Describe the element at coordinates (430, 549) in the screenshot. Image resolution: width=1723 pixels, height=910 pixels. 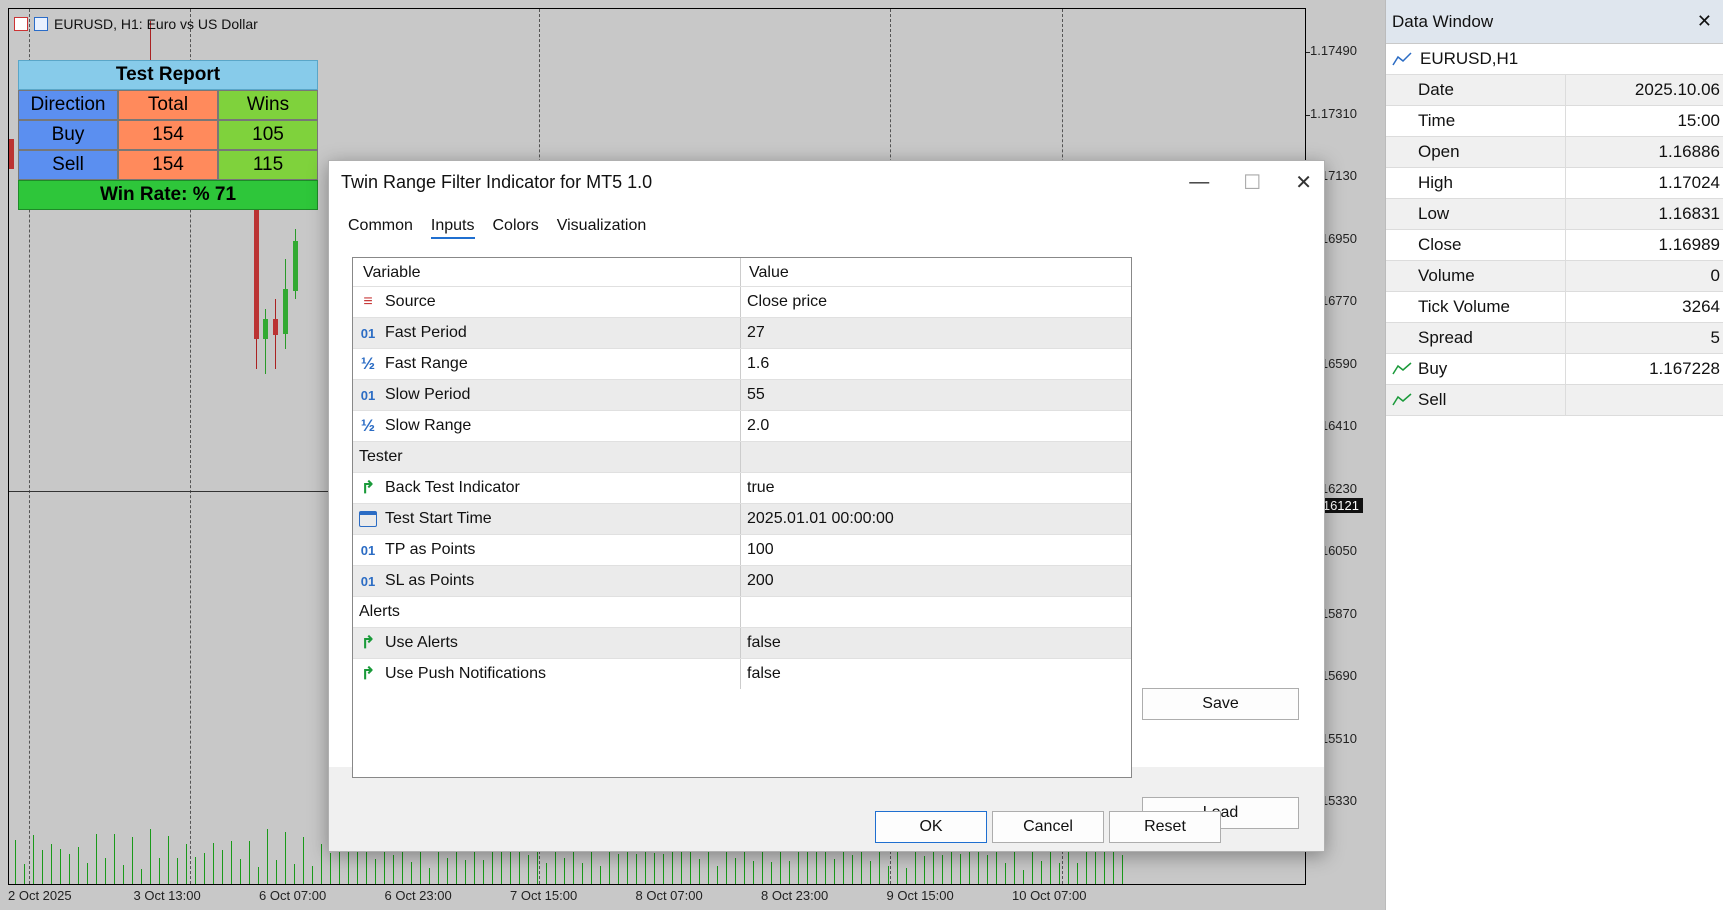
I see `param-name: TP as Points` at that location.